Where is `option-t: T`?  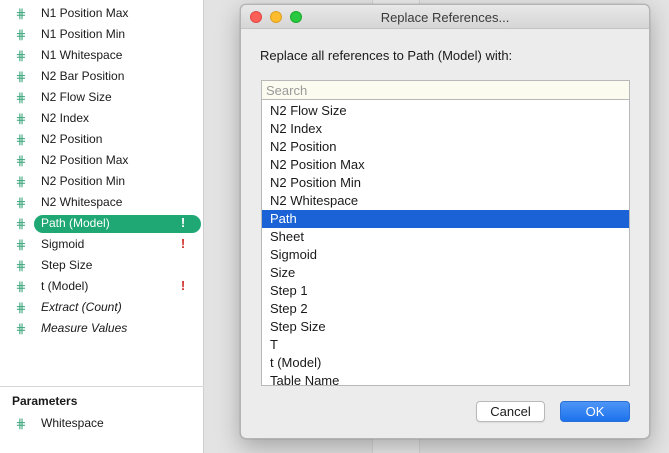 option-t: T is located at coordinates (445, 345).